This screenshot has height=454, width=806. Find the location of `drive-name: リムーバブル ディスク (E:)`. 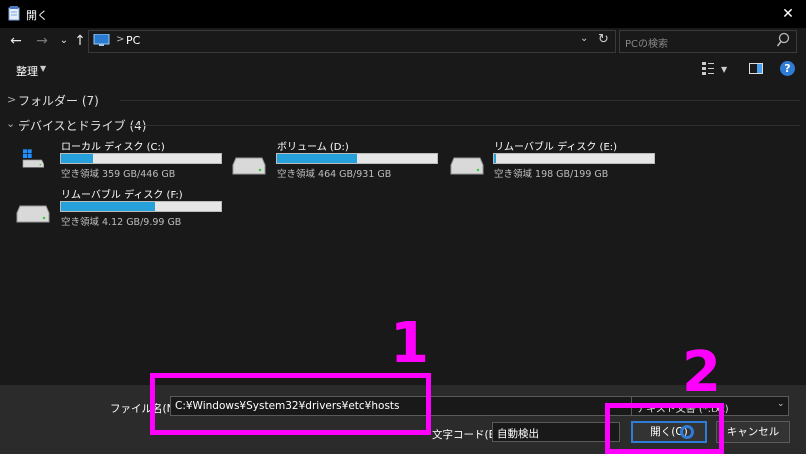

drive-name: リムーバブル ディスク (E:) is located at coordinates (556, 147).